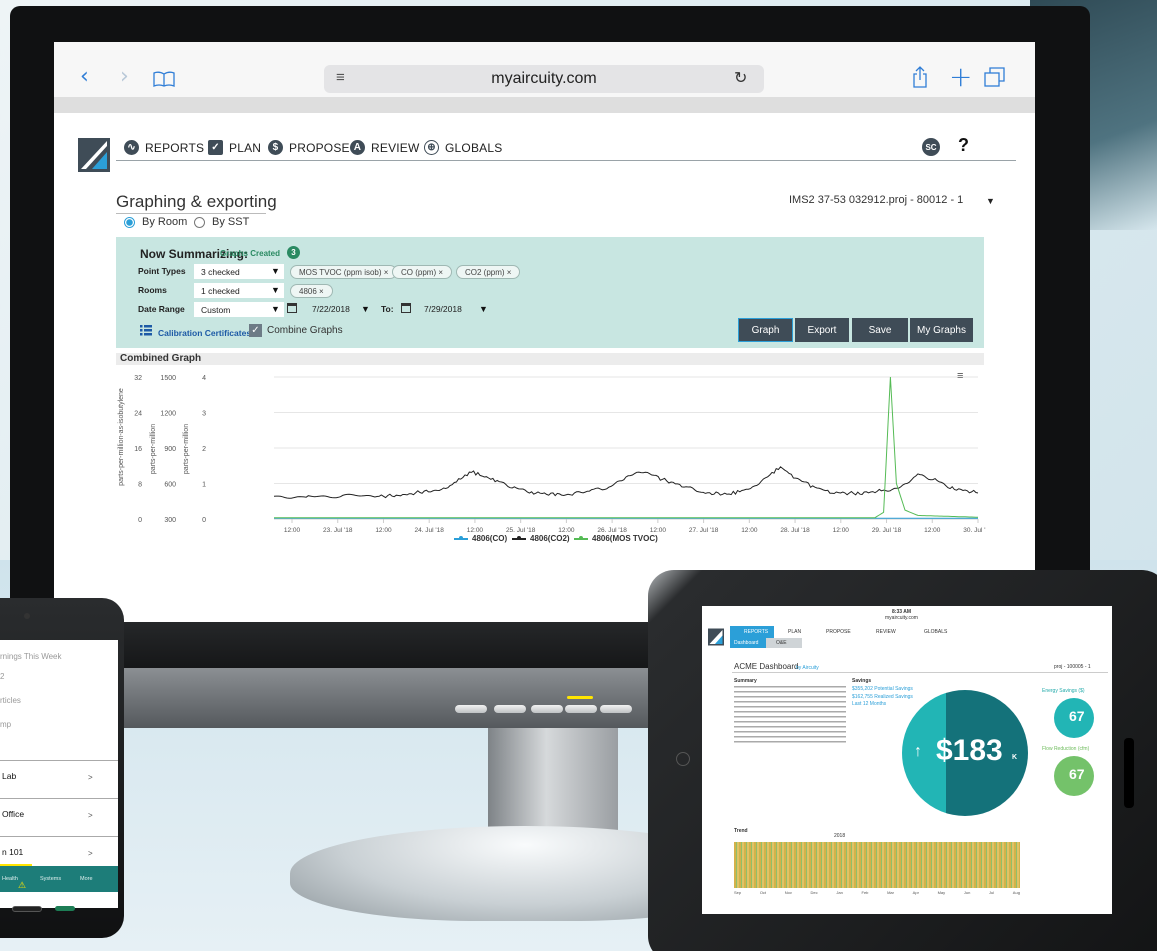  I want to click on bookmarks-icon, so click(164, 79).